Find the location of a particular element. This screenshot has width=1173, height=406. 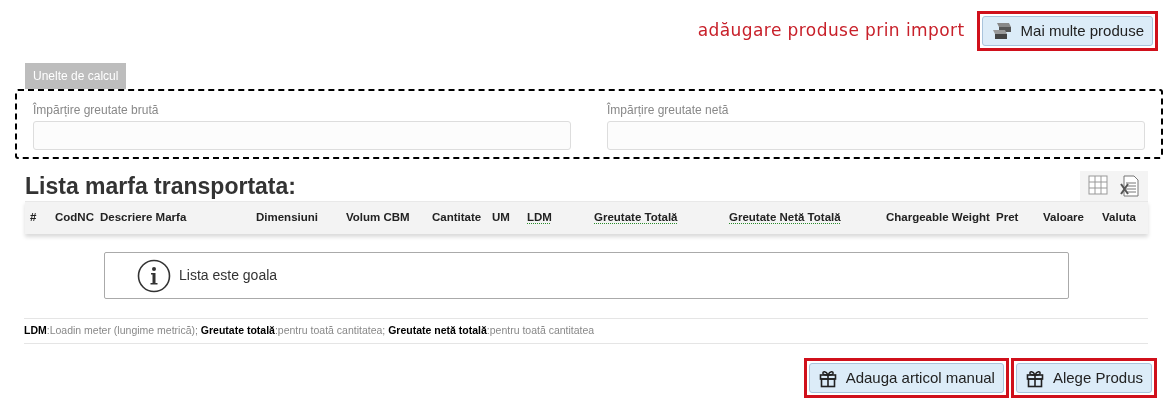

column-header: Pret is located at coordinates (1007, 217).